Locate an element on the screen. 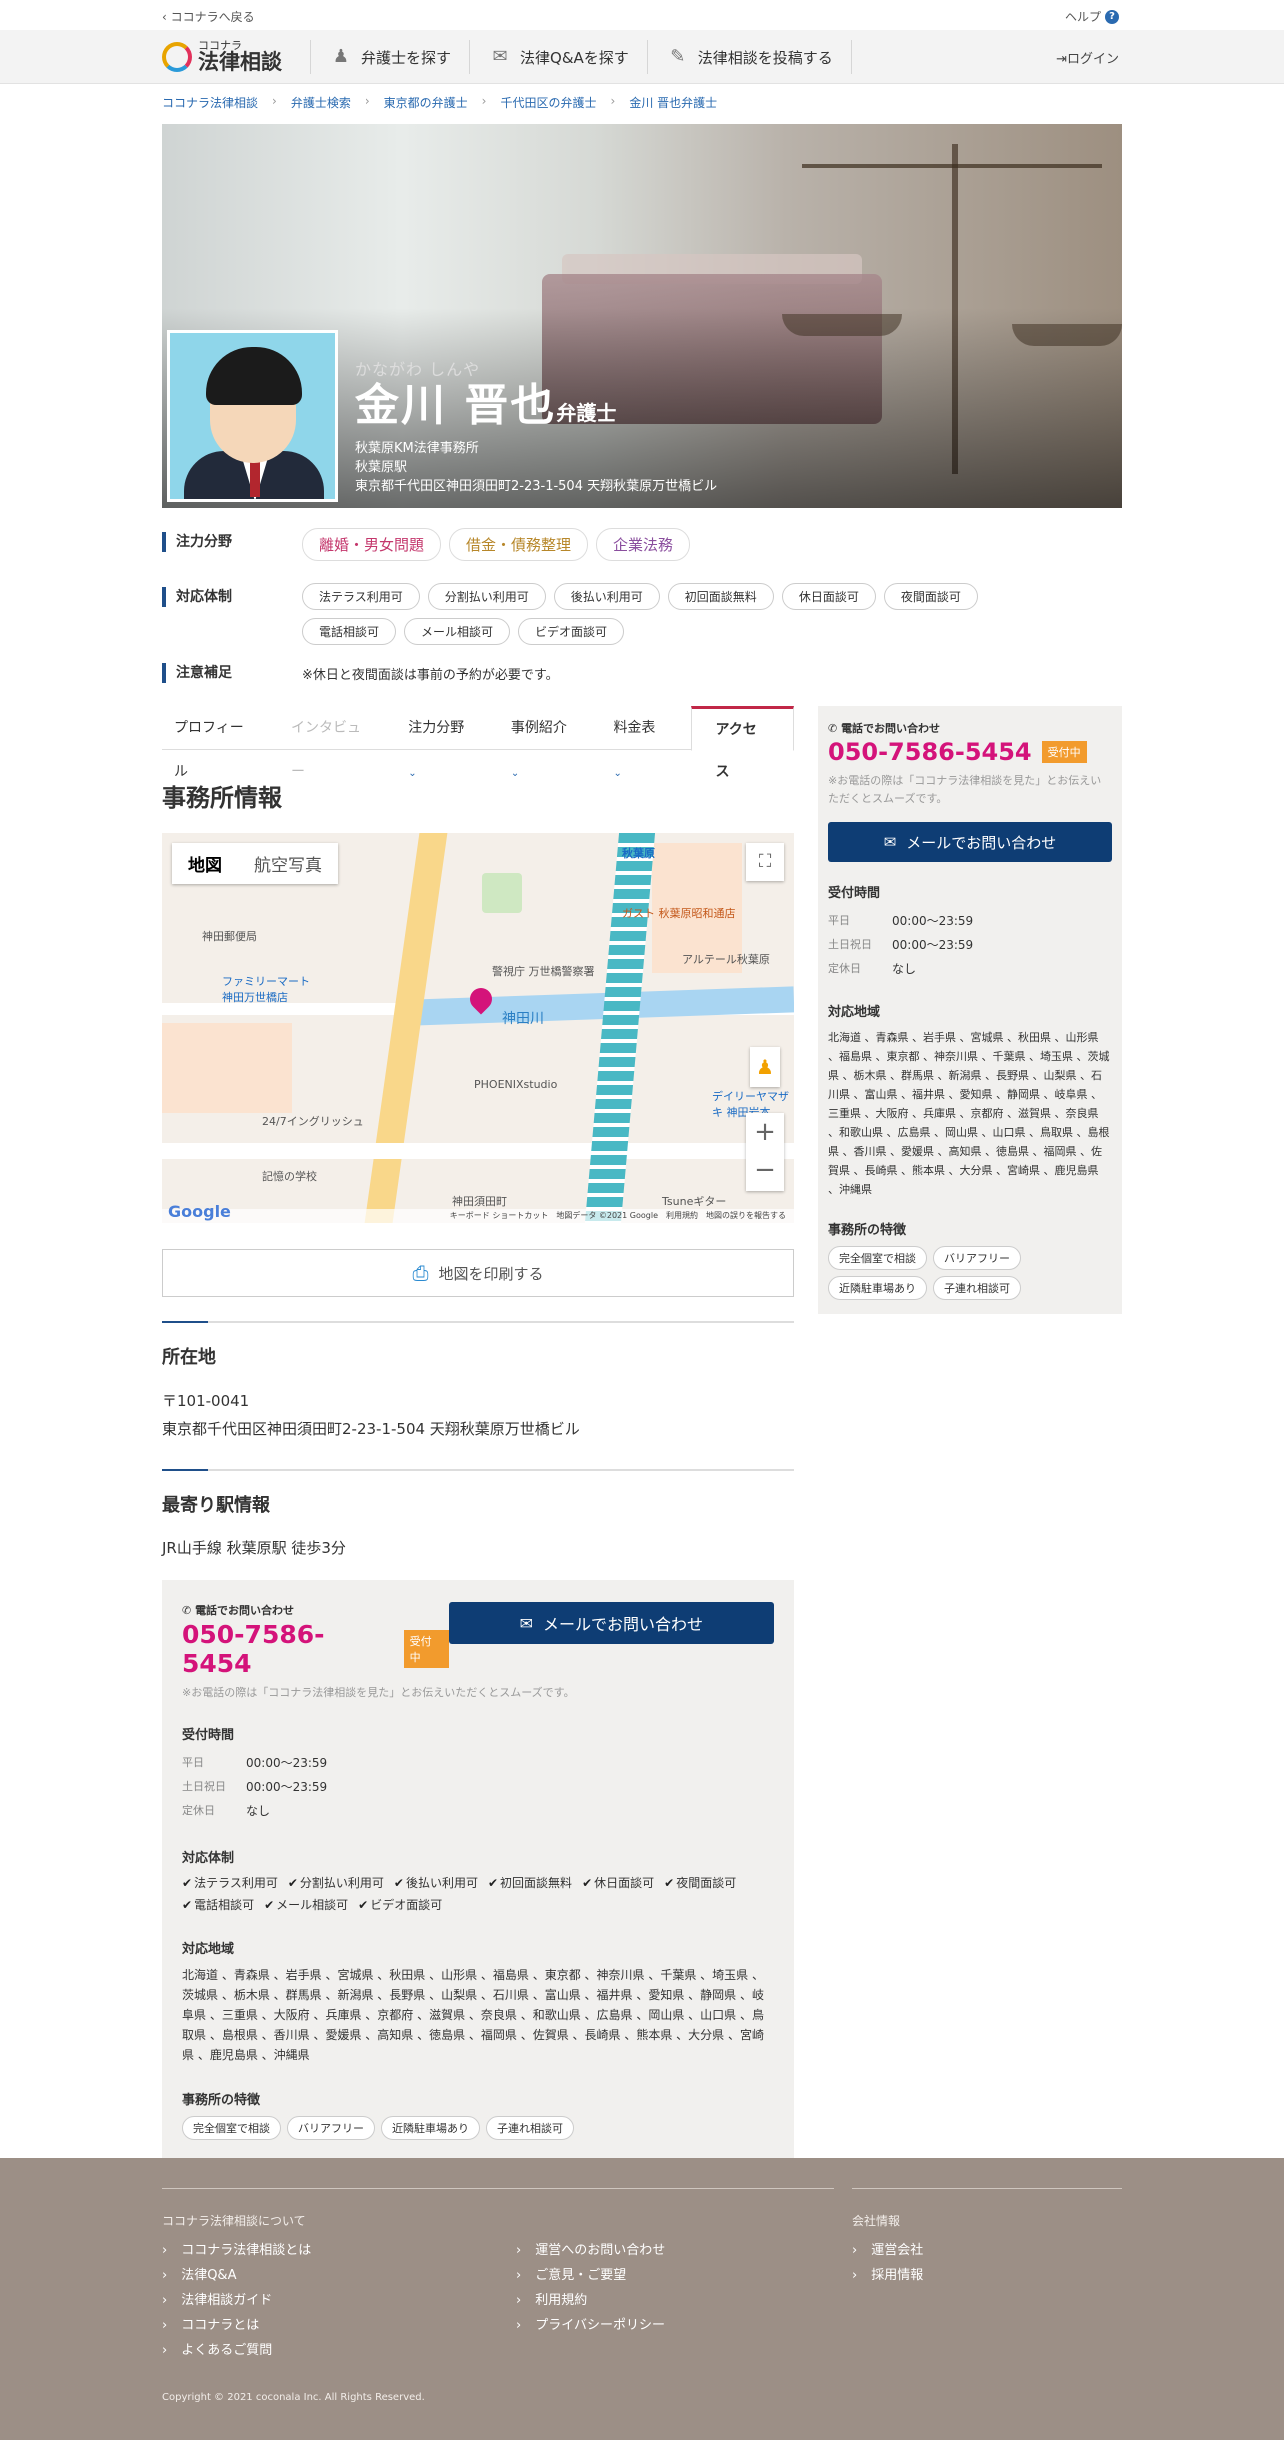  footer-about-heading: ココナラ法律相談について is located at coordinates (234, 2221).